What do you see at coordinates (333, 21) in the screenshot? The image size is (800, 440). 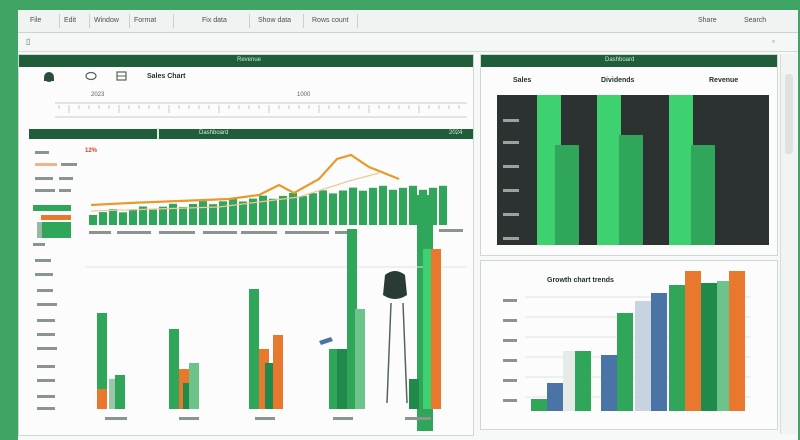 I see `menu-item-rows-count: Rows count` at bounding box center [333, 21].